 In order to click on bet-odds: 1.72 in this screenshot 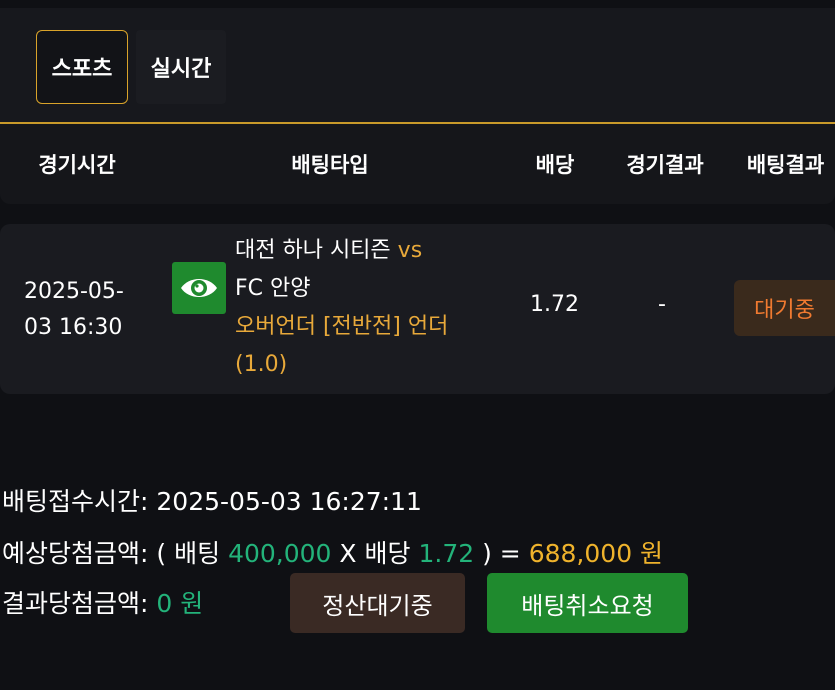, I will do `click(554, 304)`.